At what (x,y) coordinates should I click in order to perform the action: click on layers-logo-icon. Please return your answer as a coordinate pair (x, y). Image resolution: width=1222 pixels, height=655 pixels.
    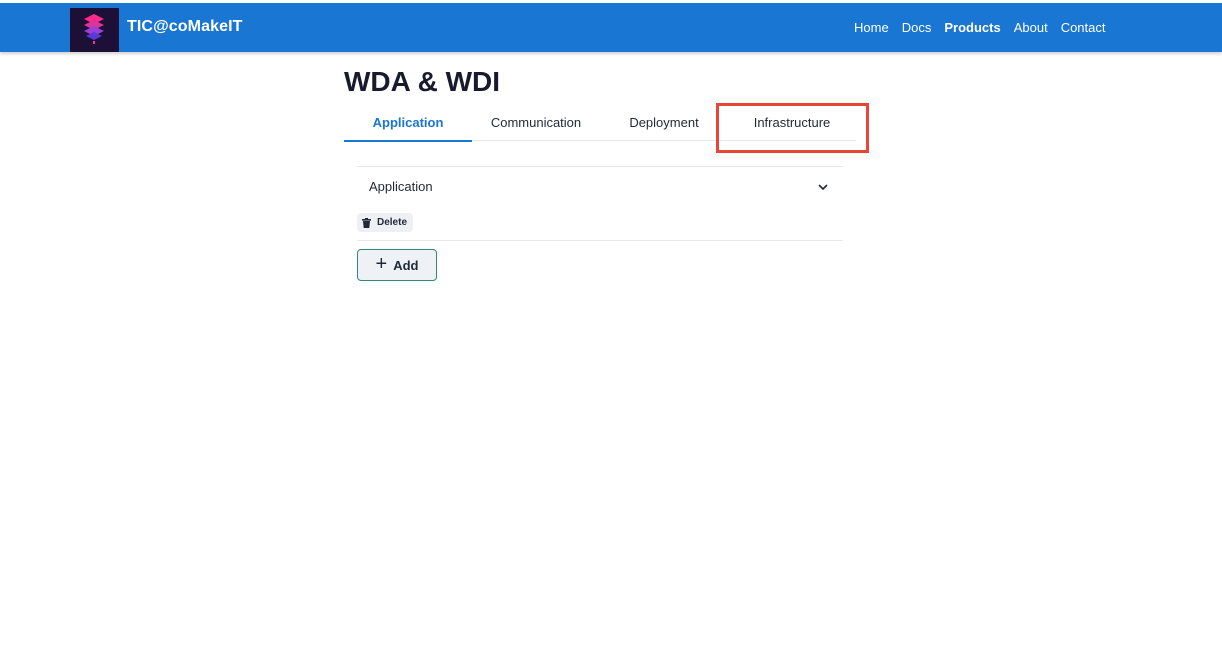
    Looking at the image, I should click on (94, 30).